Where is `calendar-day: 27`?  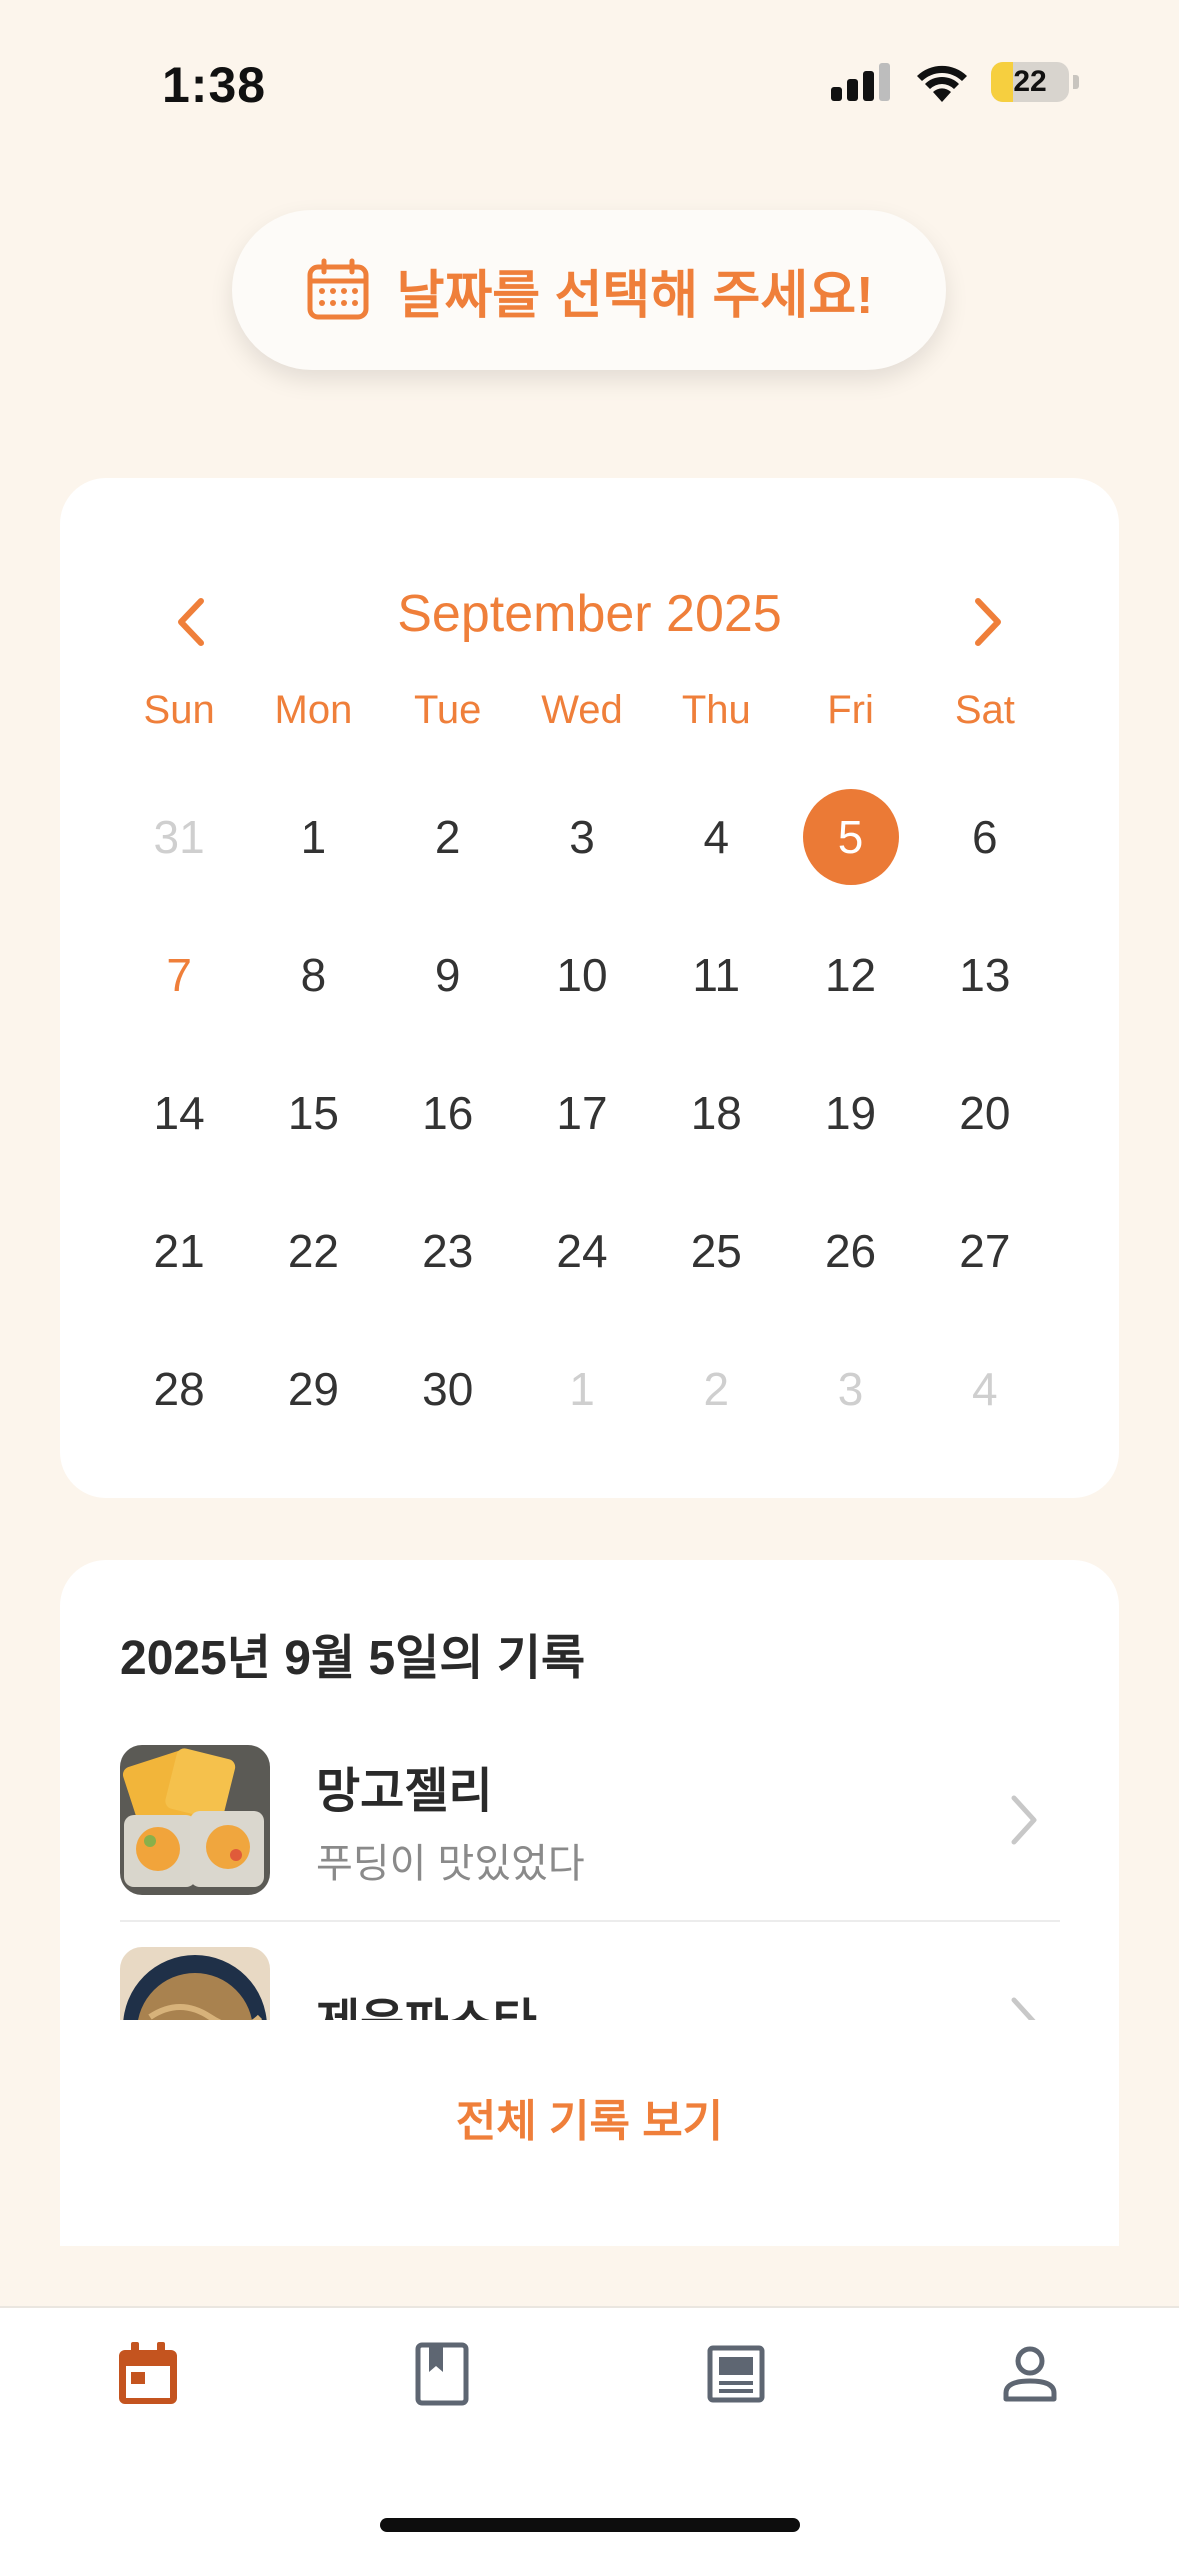 calendar-day: 27 is located at coordinates (985, 1251).